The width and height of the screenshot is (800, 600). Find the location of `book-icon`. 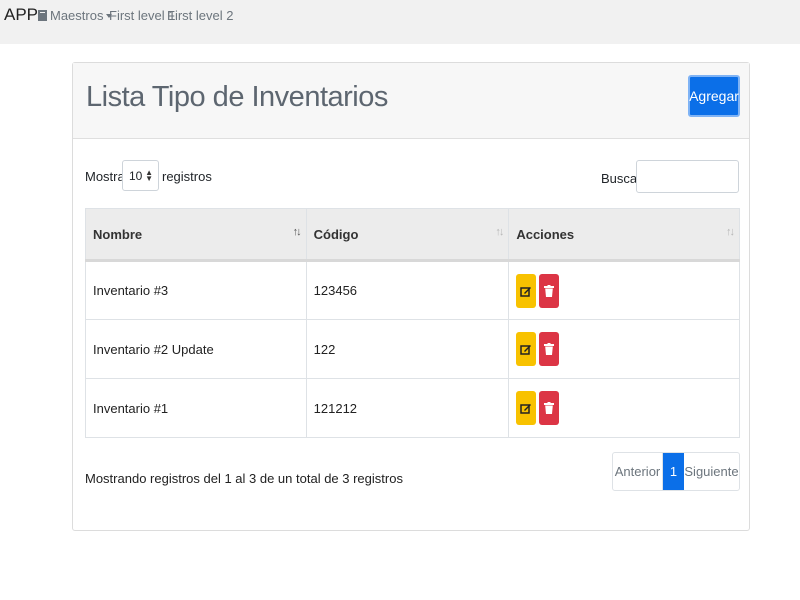

book-icon is located at coordinates (42, 15).